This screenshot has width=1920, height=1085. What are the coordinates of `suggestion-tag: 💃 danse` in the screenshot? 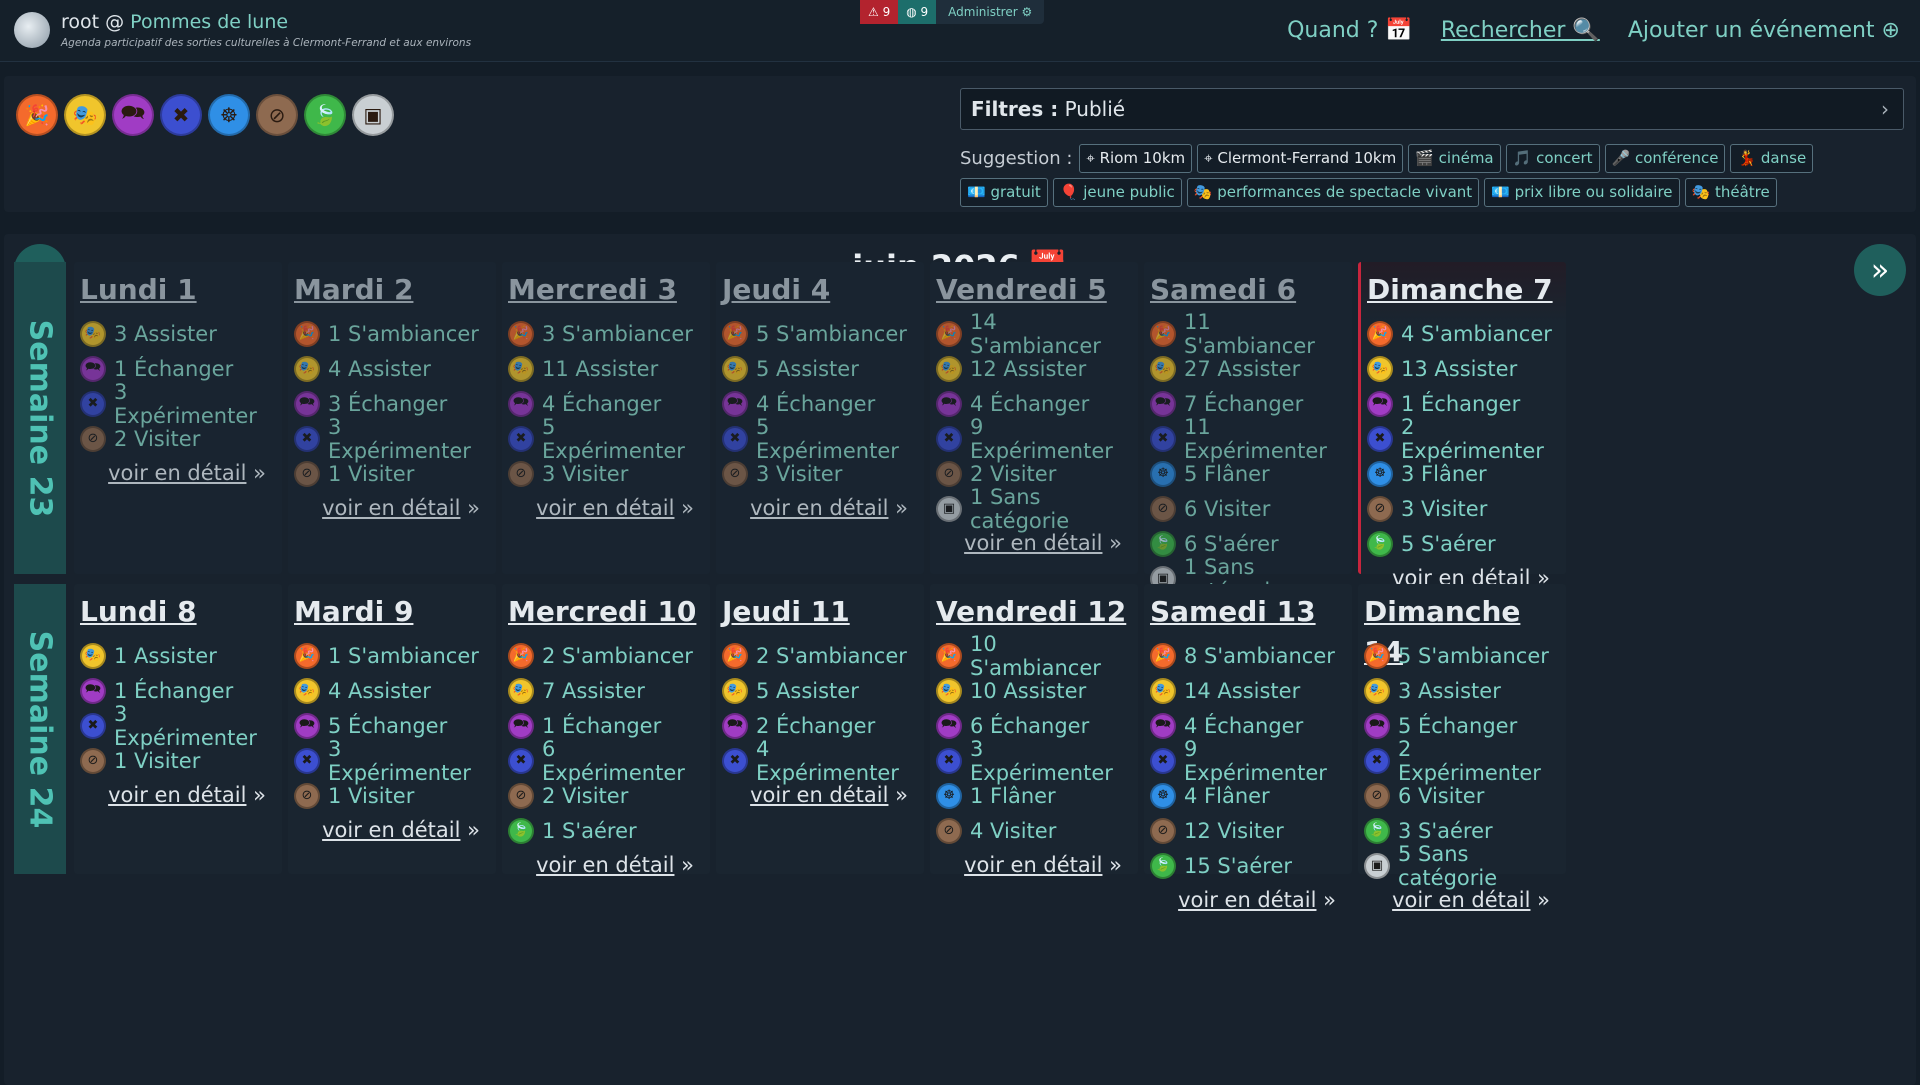 It's located at (1772, 158).